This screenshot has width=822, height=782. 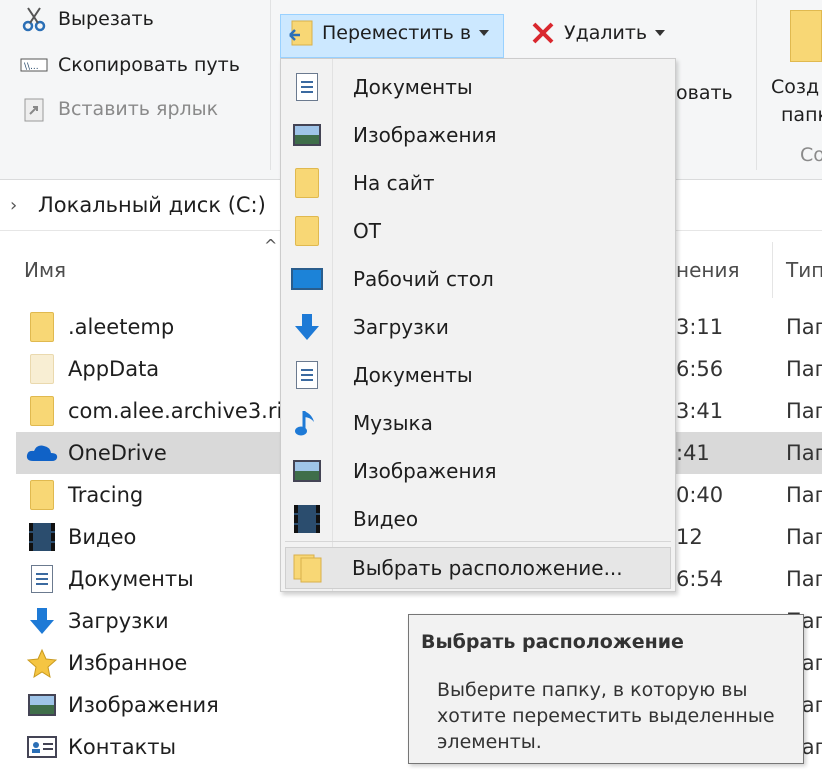 I want to click on file-name: com.alee.archive3.ric, so click(x=181, y=411).